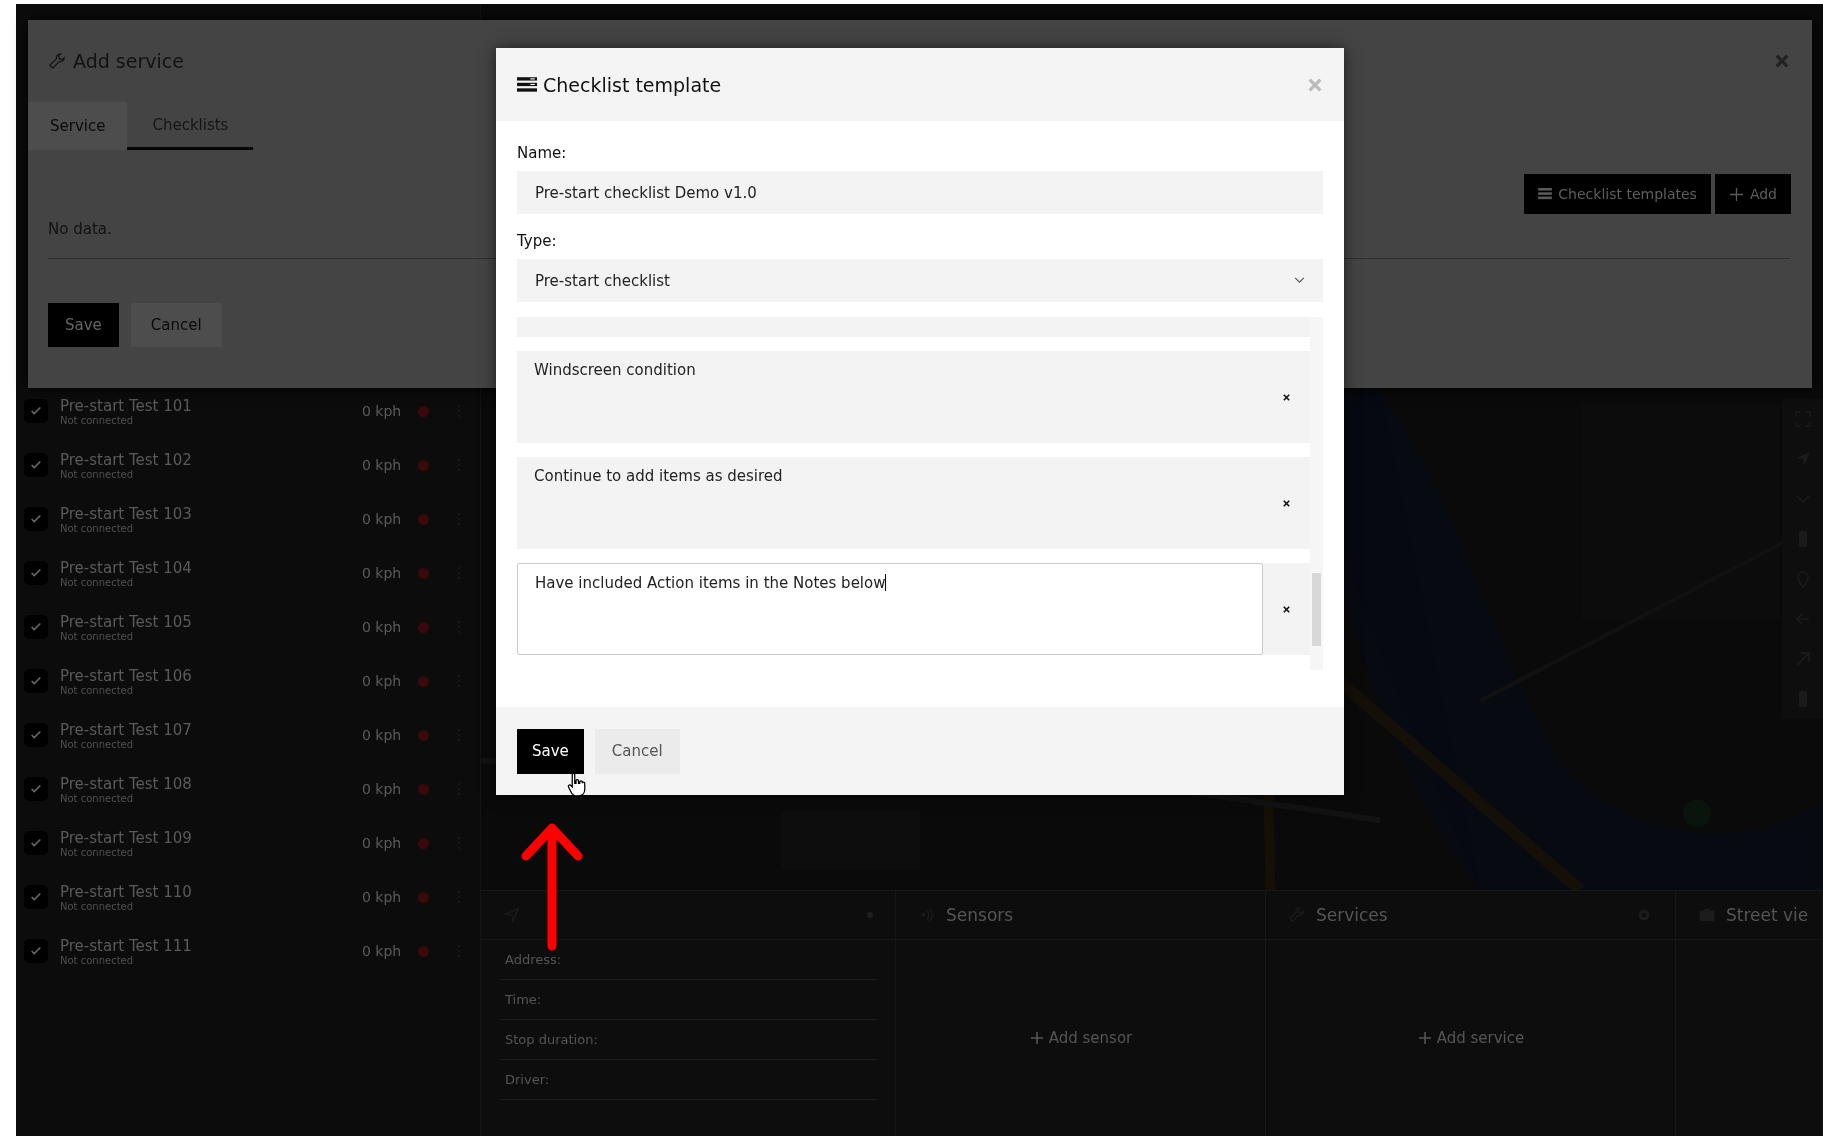  Describe the element at coordinates (126, 891) in the screenshot. I see `vehicle-name: Pre-start Test 110` at that location.